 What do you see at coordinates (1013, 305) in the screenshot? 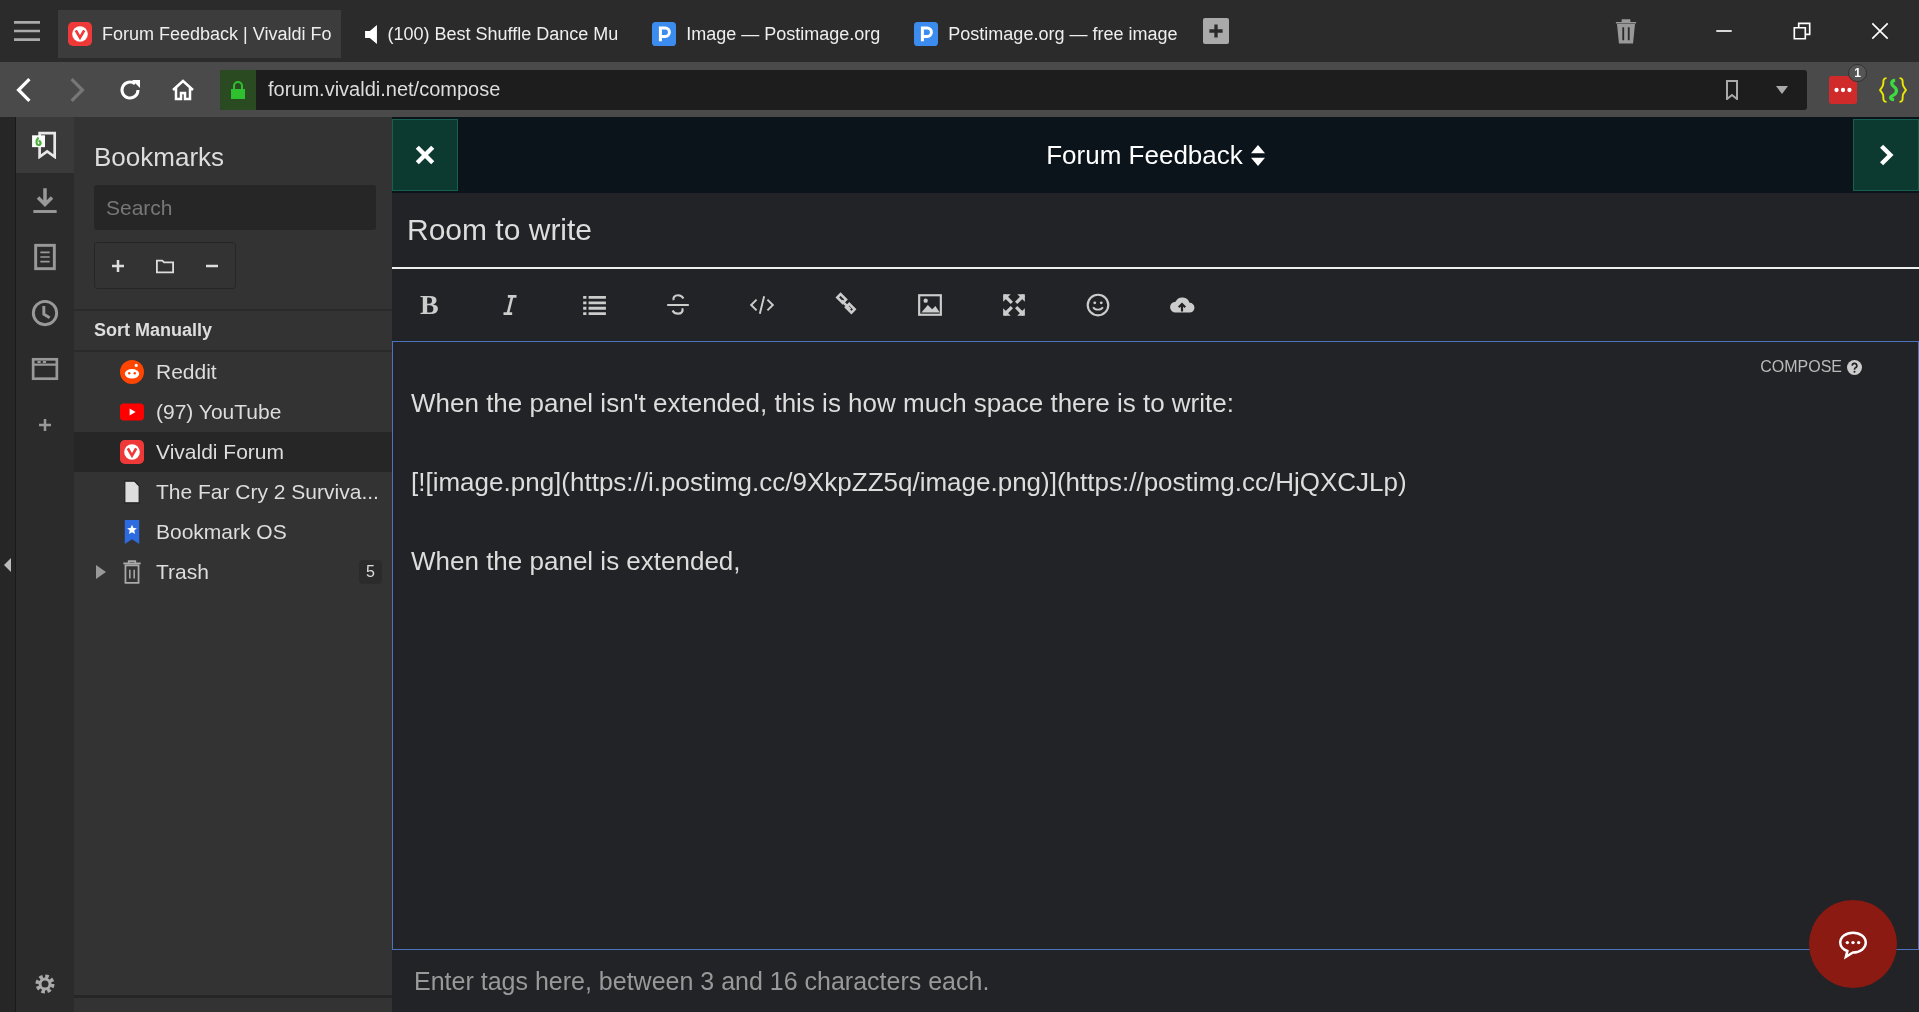
I see `fullscreen-icon` at bounding box center [1013, 305].